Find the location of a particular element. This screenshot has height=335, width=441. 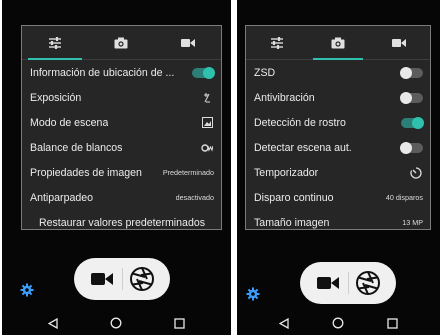

setting-auto-scene: Detectar escena aut. is located at coordinates (338, 147).